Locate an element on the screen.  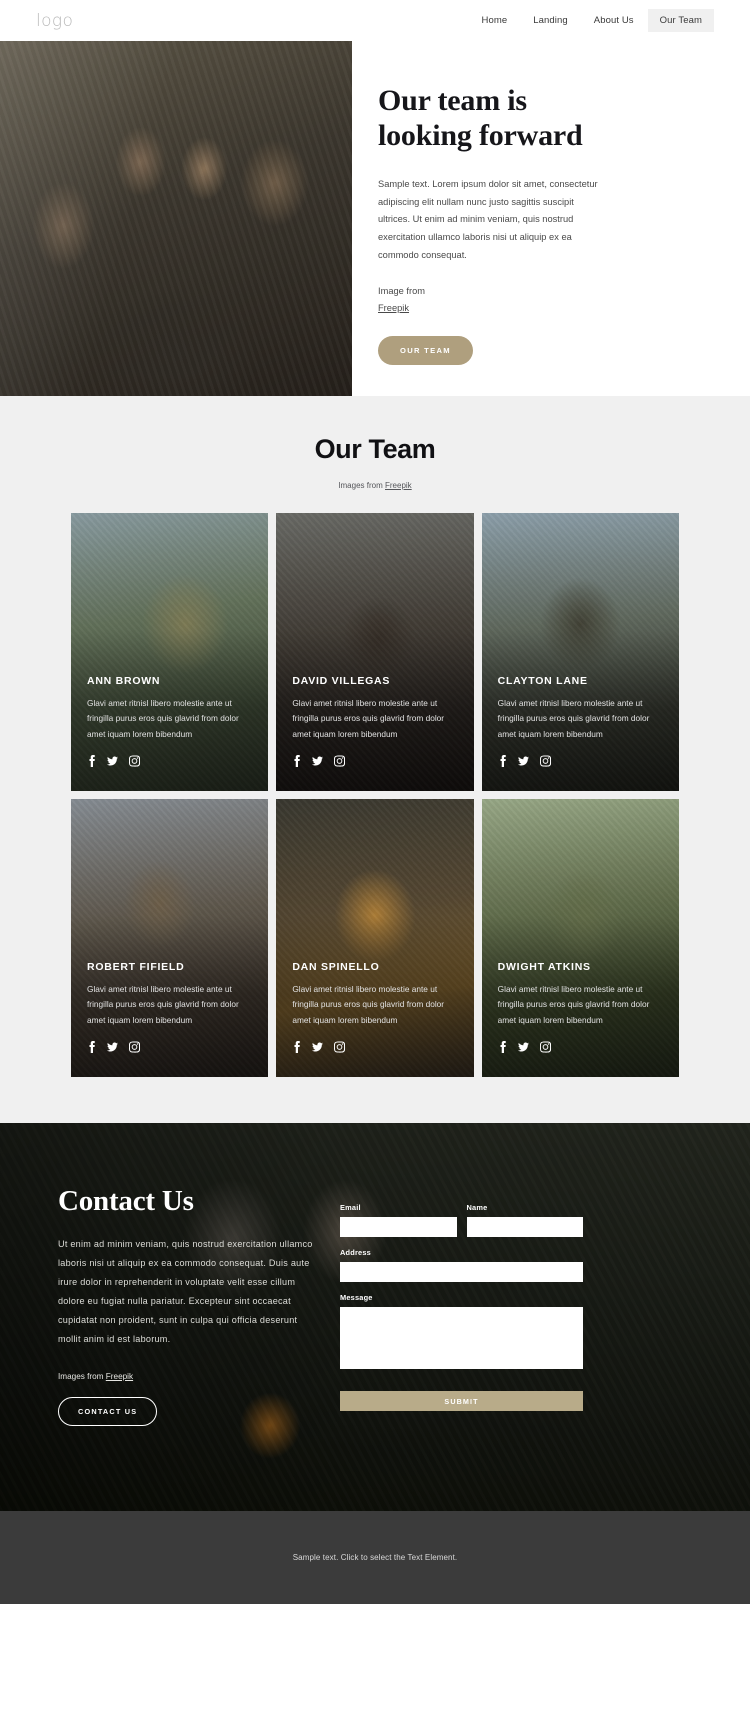
team-image-credit: Images from Freepik is located at coordinates (375, 485).